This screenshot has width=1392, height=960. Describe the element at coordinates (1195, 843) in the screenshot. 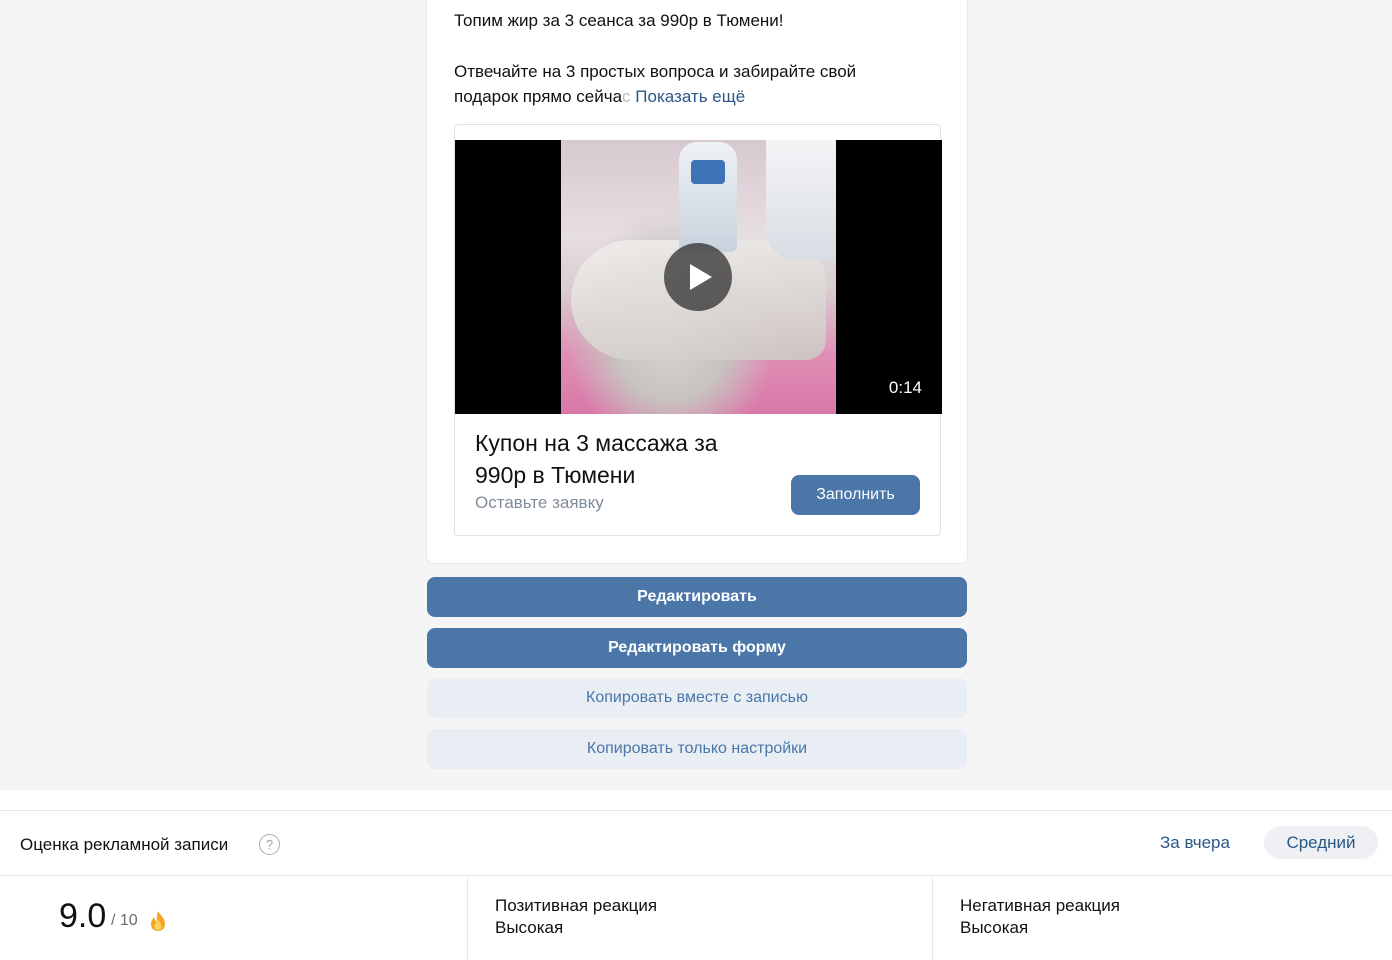

I see `period-yesterday-link: За вчера` at that location.